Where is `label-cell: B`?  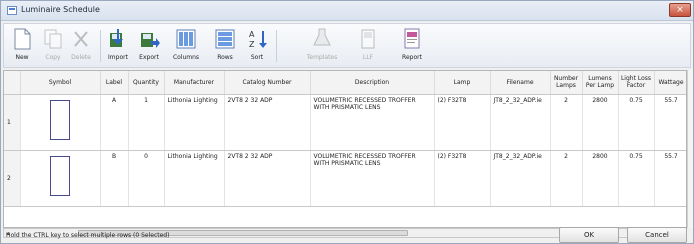
label-cell: B is located at coordinates (114, 178).